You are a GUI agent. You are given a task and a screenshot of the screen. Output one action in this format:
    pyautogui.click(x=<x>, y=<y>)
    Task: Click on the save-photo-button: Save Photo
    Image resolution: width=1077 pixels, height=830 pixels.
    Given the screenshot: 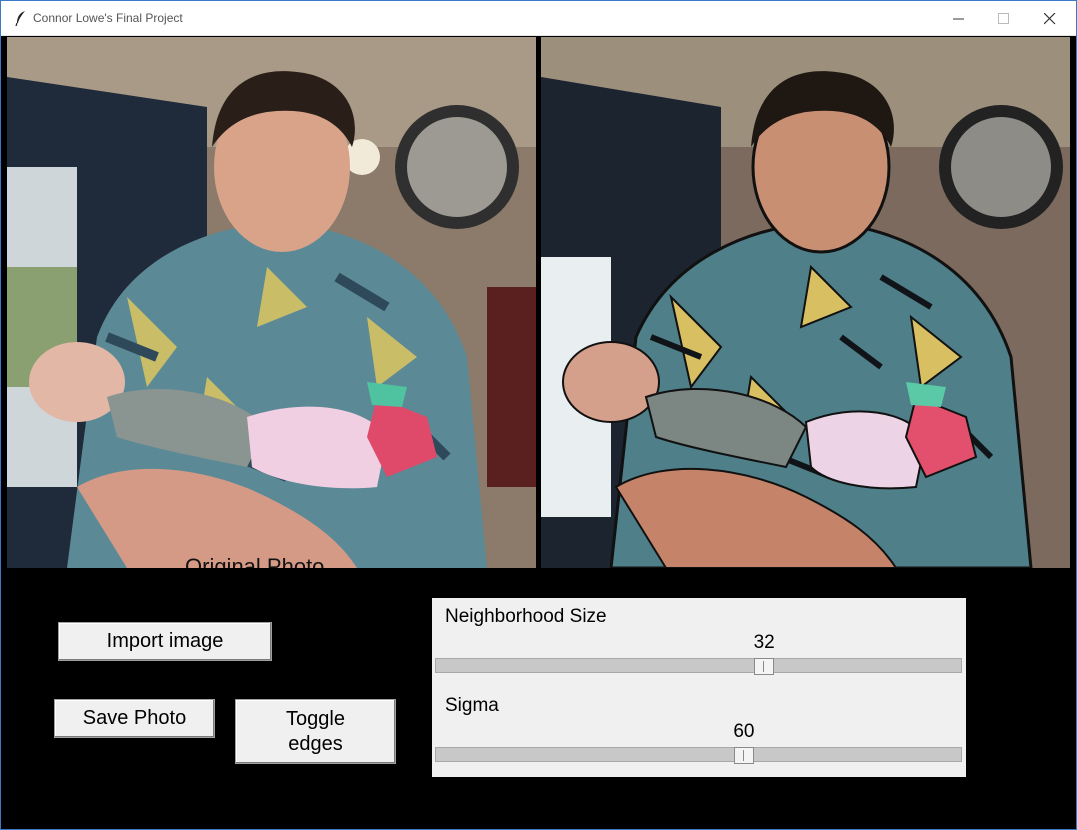 What is the action you would take?
    pyautogui.click(x=134, y=718)
    